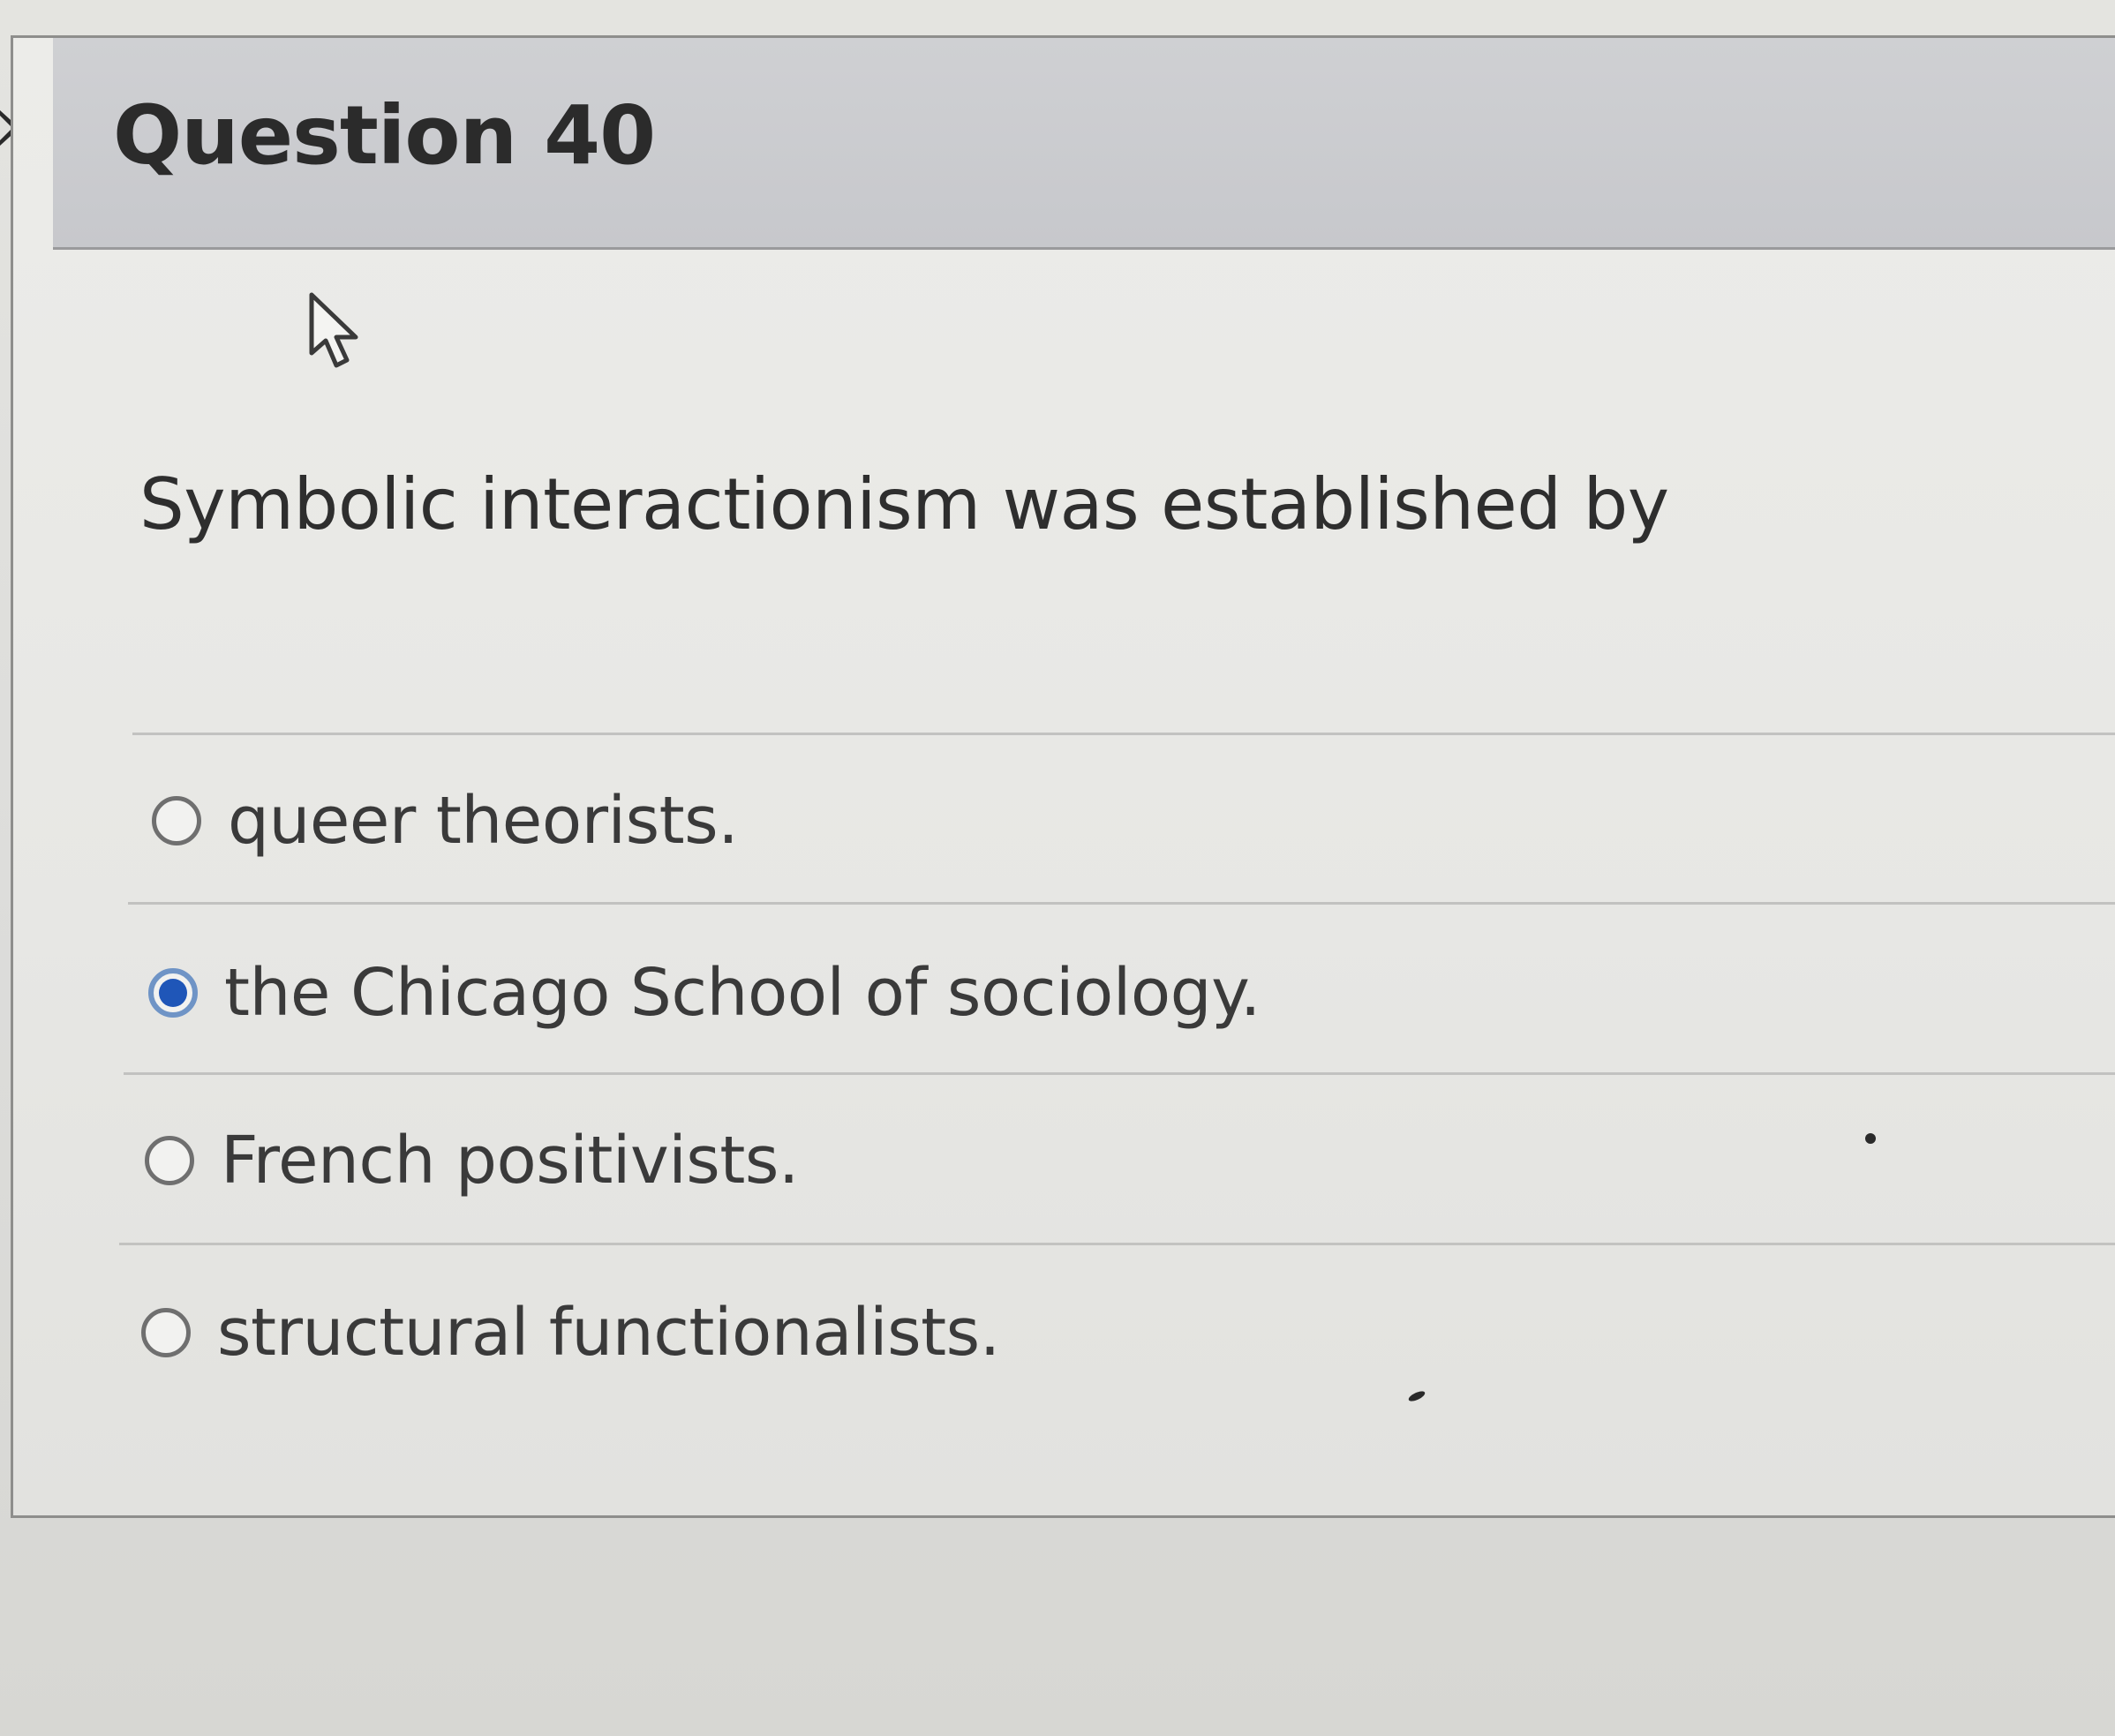 This screenshot has height=1736, width=2115. What do you see at coordinates (484, 821) in the screenshot?
I see `answer-label: queer theorists.` at bounding box center [484, 821].